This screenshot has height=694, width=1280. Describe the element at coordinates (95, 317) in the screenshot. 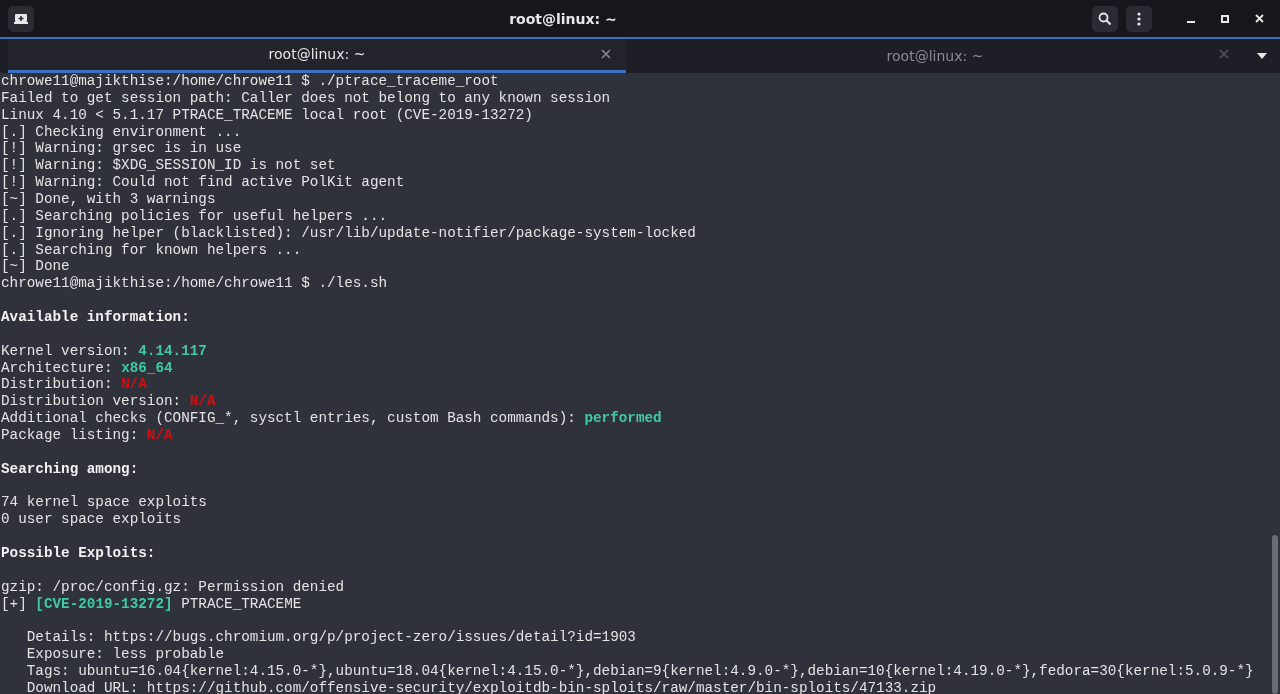

I see `terminal-line: Available information:` at that location.